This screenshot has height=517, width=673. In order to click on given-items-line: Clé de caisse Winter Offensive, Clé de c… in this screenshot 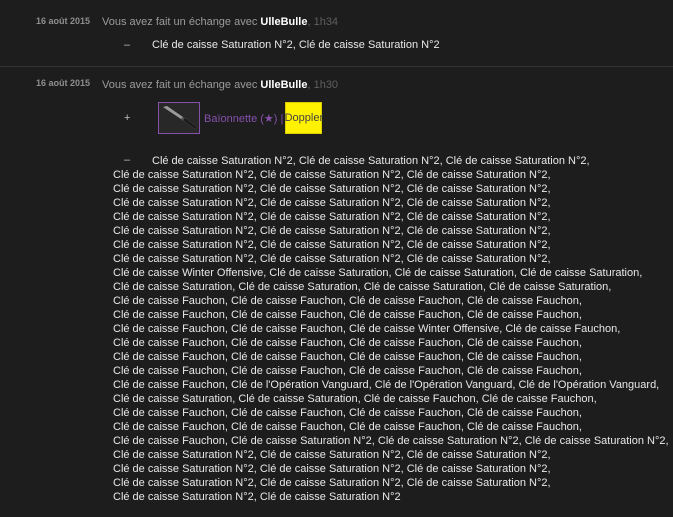, I will do `click(378, 273)`.